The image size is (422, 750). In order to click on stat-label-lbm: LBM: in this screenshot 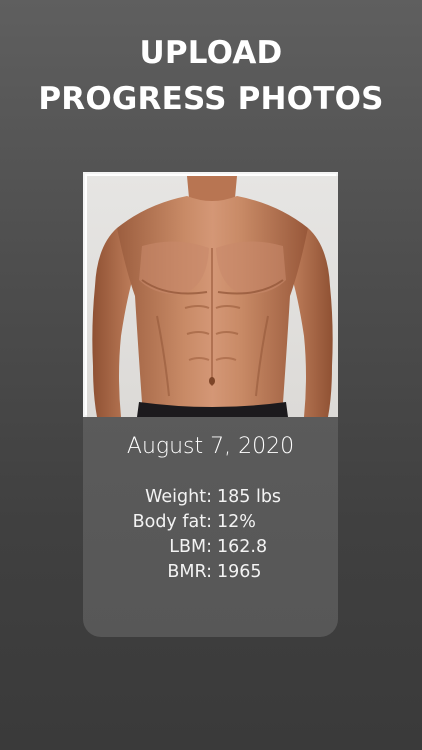, I will do `click(190, 547)`.